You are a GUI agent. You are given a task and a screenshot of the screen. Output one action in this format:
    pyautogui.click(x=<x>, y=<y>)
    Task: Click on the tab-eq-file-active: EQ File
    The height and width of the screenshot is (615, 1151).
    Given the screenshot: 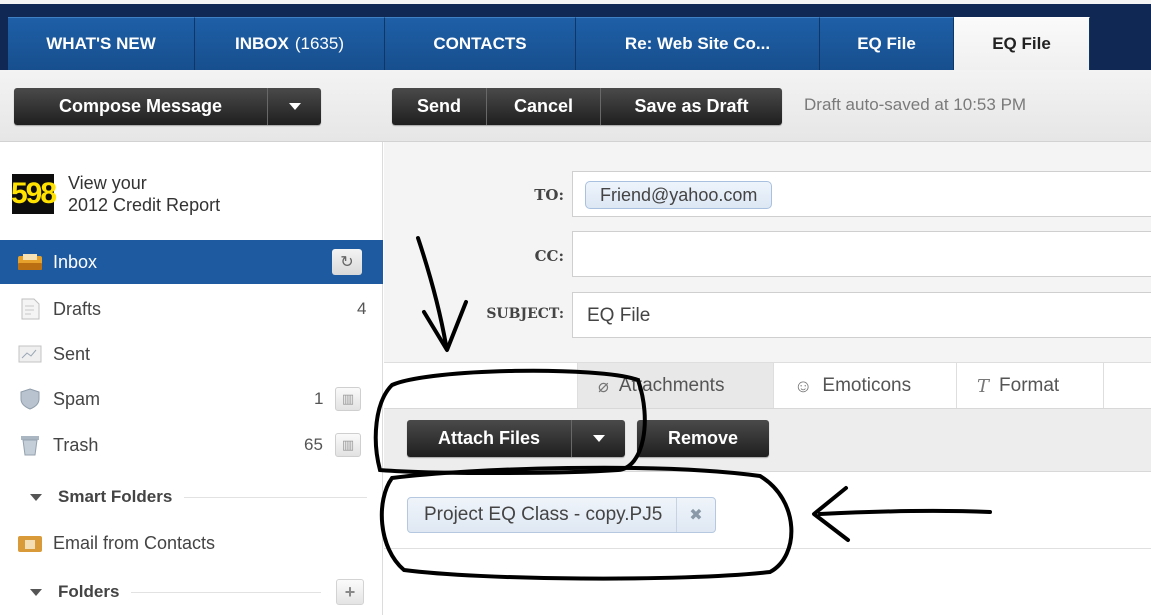 What is the action you would take?
    pyautogui.click(x=1022, y=43)
    